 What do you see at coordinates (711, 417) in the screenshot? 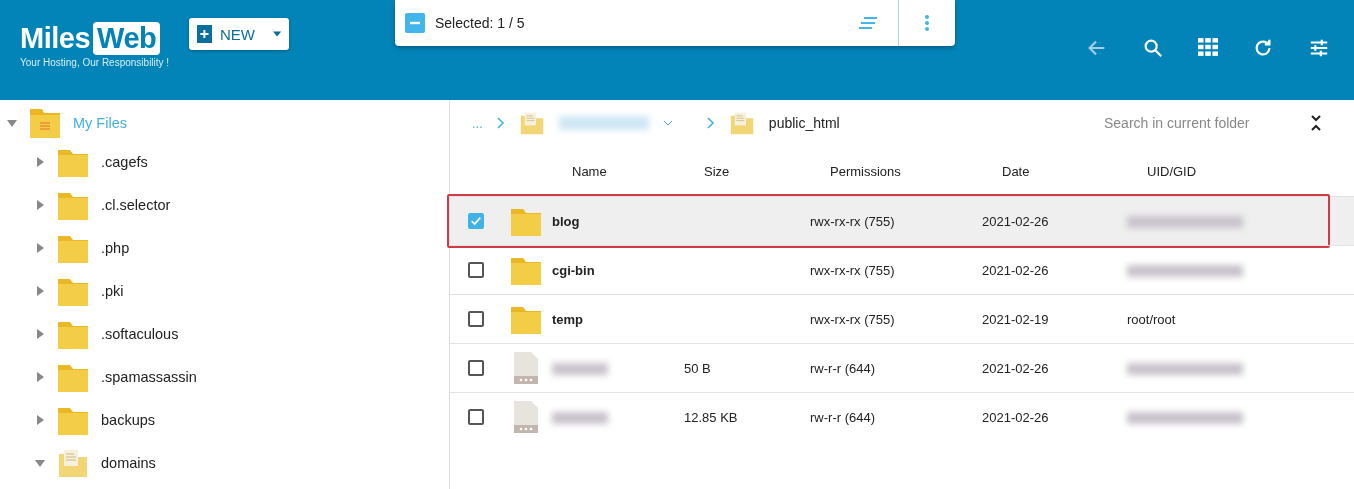
I see `table-cell-text: 12.85 KB` at bounding box center [711, 417].